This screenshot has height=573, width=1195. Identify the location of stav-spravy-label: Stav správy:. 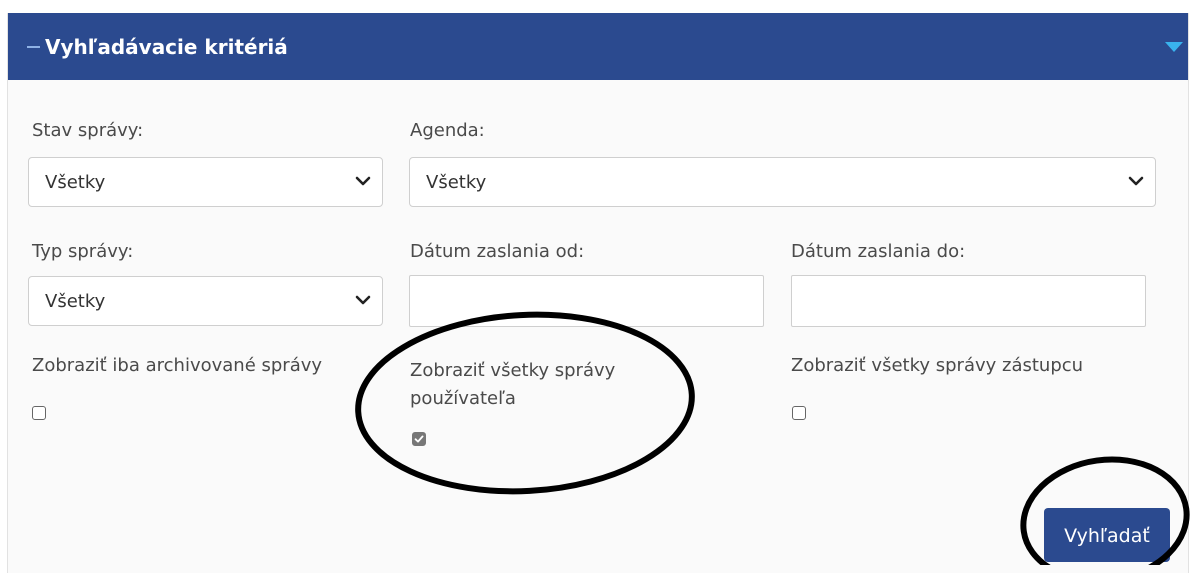
(88, 130).